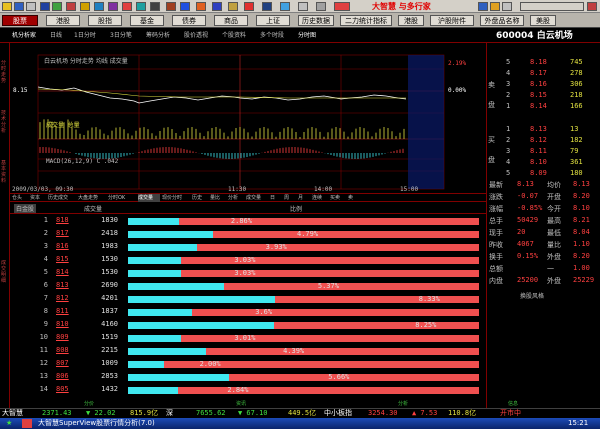 This screenshot has width=600, height=429. Describe the element at coordinates (90, 36) in the screenshot. I see `menu-1day: 1日分时` at that location.